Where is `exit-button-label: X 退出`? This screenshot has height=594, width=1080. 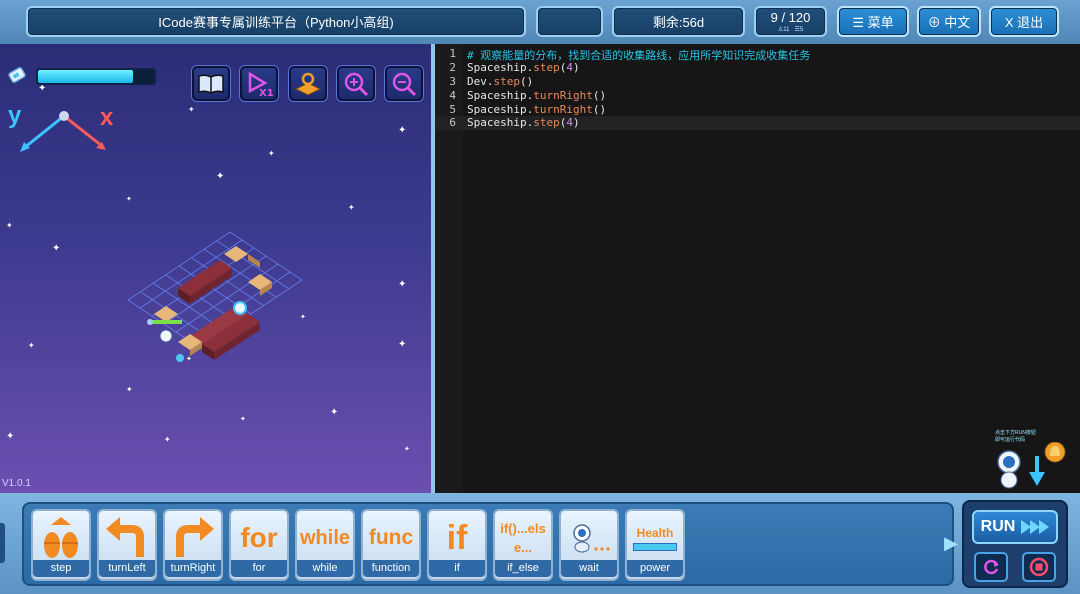 exit-button-label: X 退出 is located at coordinates (1024, 22).